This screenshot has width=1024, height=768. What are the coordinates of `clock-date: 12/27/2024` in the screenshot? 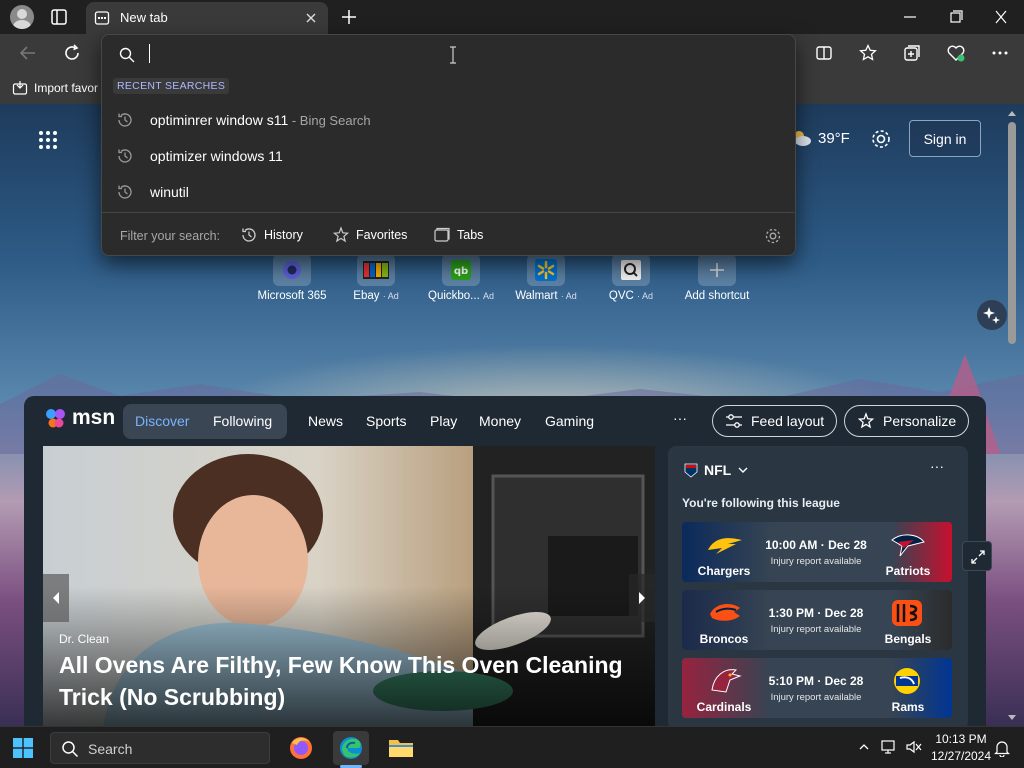 It's located at (961, 756).